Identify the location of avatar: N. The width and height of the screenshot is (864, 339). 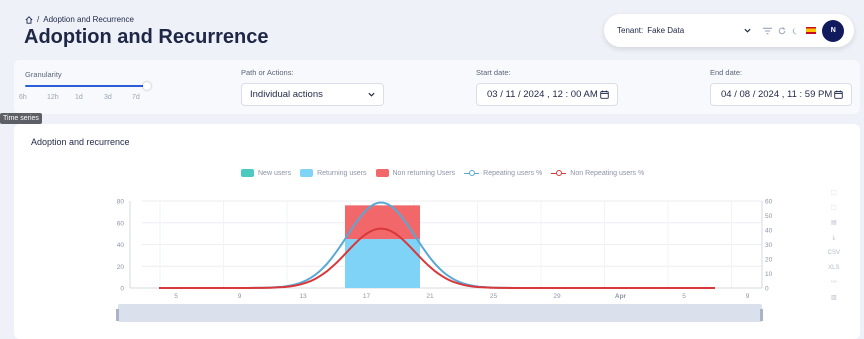
(833, 30).